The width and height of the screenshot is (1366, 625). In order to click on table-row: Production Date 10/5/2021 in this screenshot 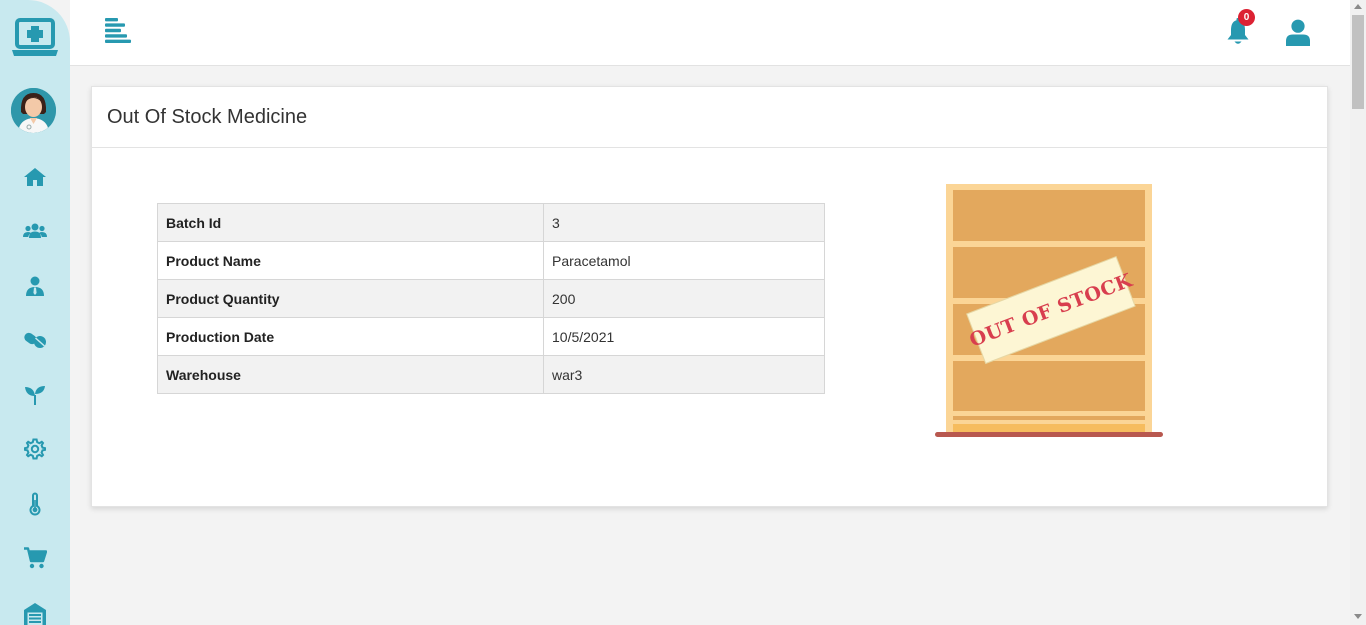, I will do `click(491, 336)`.